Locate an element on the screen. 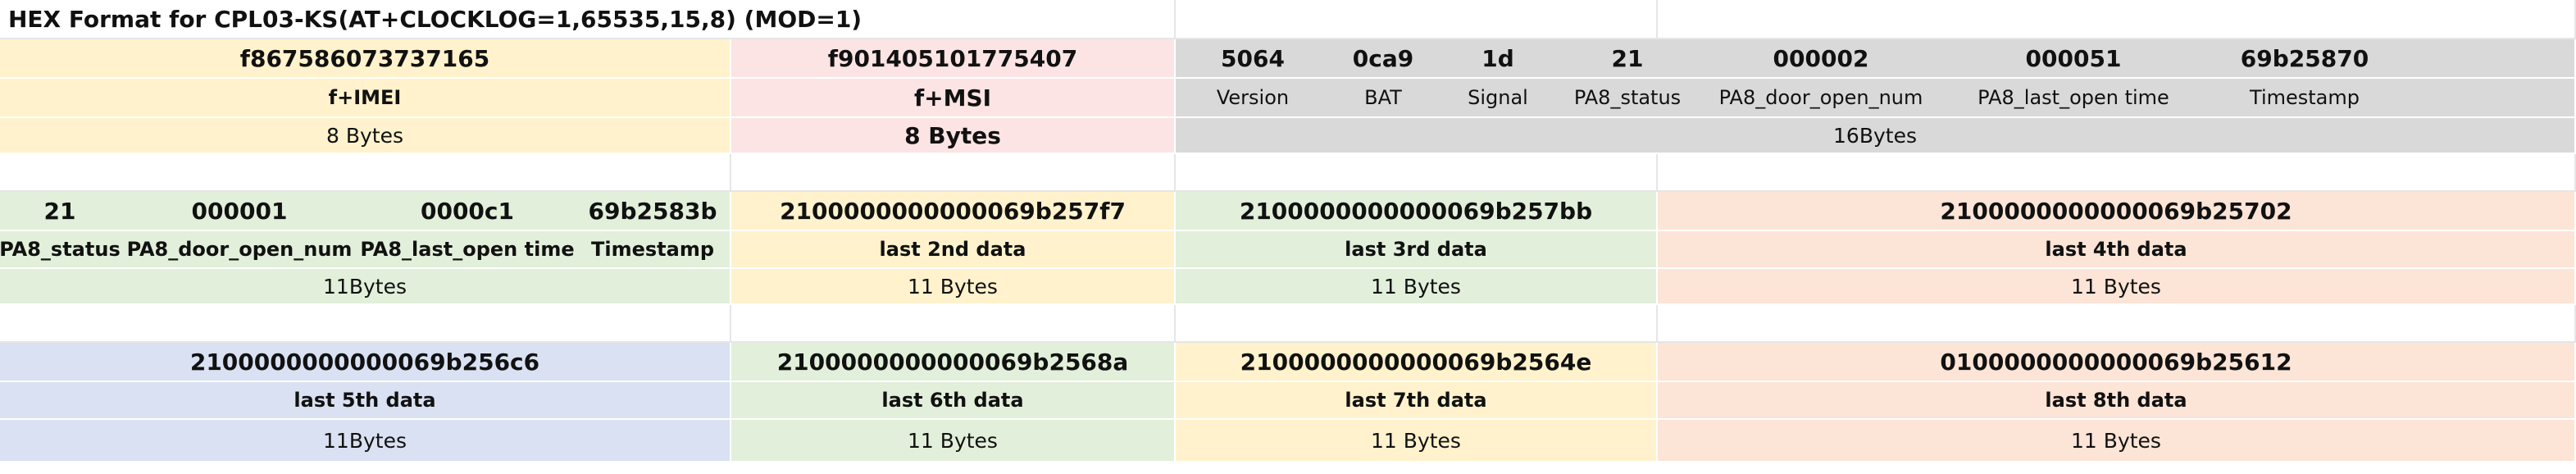 The width and height of the screenshot is (2576, 474). last-3rd-size: 11 Bytes is located at coordinates (1417, 287).